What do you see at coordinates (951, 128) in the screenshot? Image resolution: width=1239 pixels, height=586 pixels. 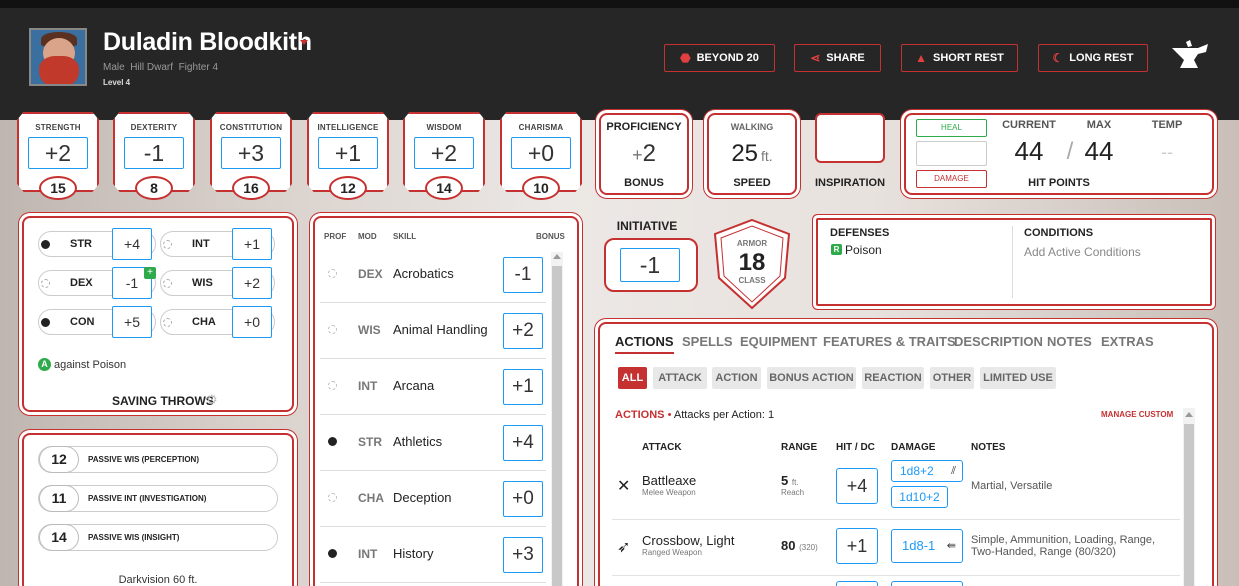 I see `heal-button: HEAL` at bounding box center [951, 128].